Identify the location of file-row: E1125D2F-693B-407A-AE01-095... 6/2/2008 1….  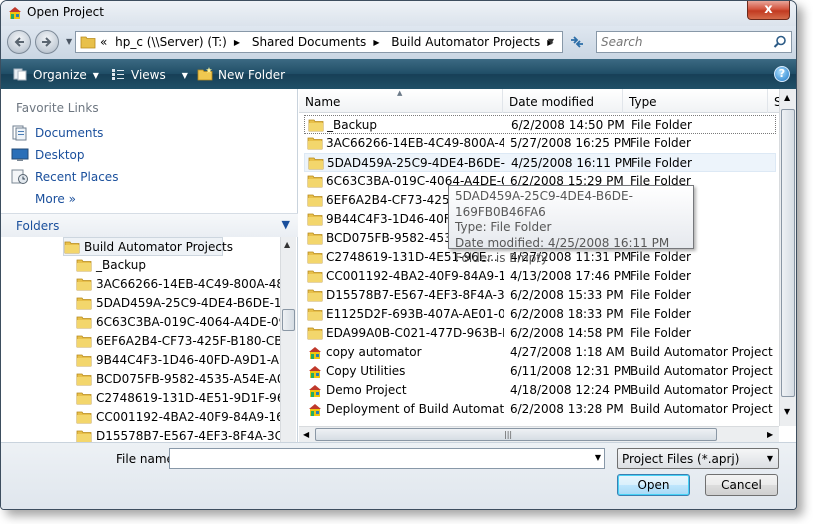
(540, 314).